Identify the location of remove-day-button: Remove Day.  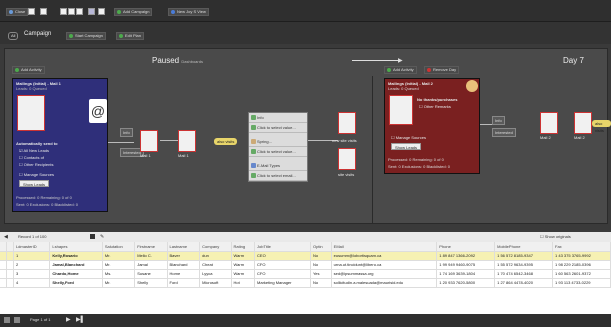
(442, 70).